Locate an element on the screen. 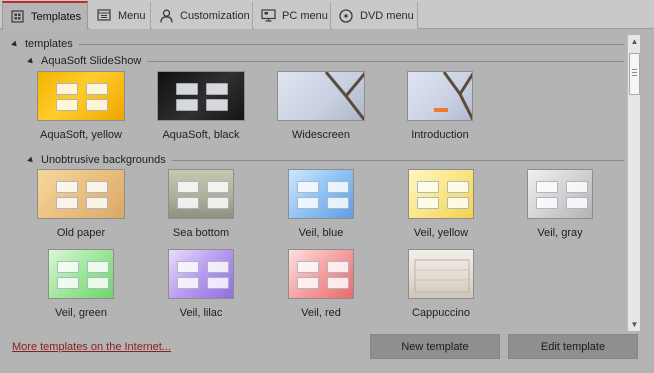 Image resolution: width=654 pixels, height=373 pixels. templates-icon is located at coordinates (17, 17).